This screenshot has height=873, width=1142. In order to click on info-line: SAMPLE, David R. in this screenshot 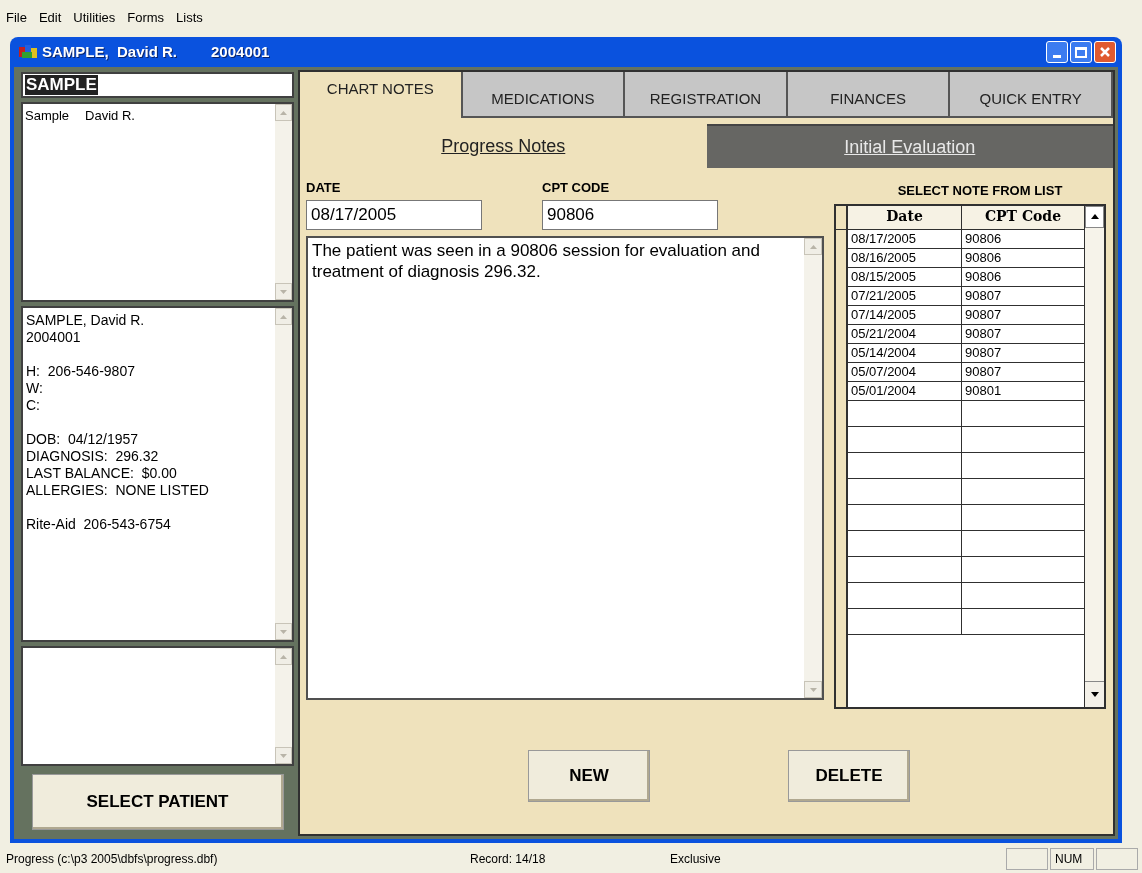, I will do `click(86, 320)`.